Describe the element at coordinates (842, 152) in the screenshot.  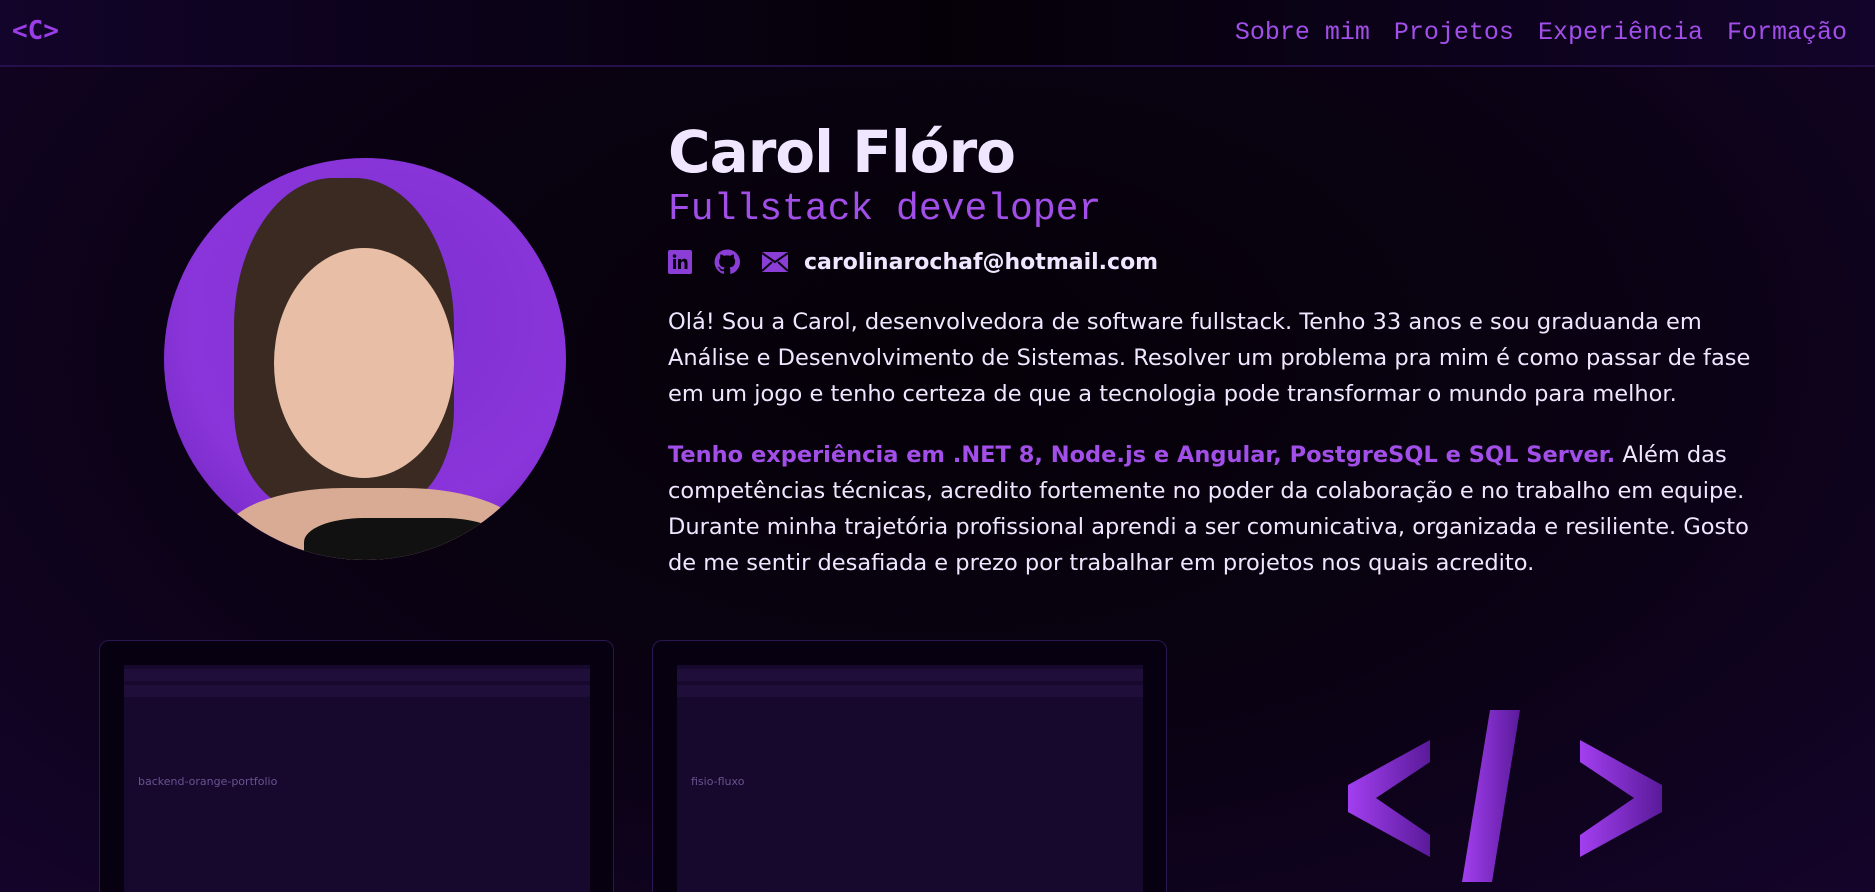
I see `profile-name: Carol Flóro` at that location.